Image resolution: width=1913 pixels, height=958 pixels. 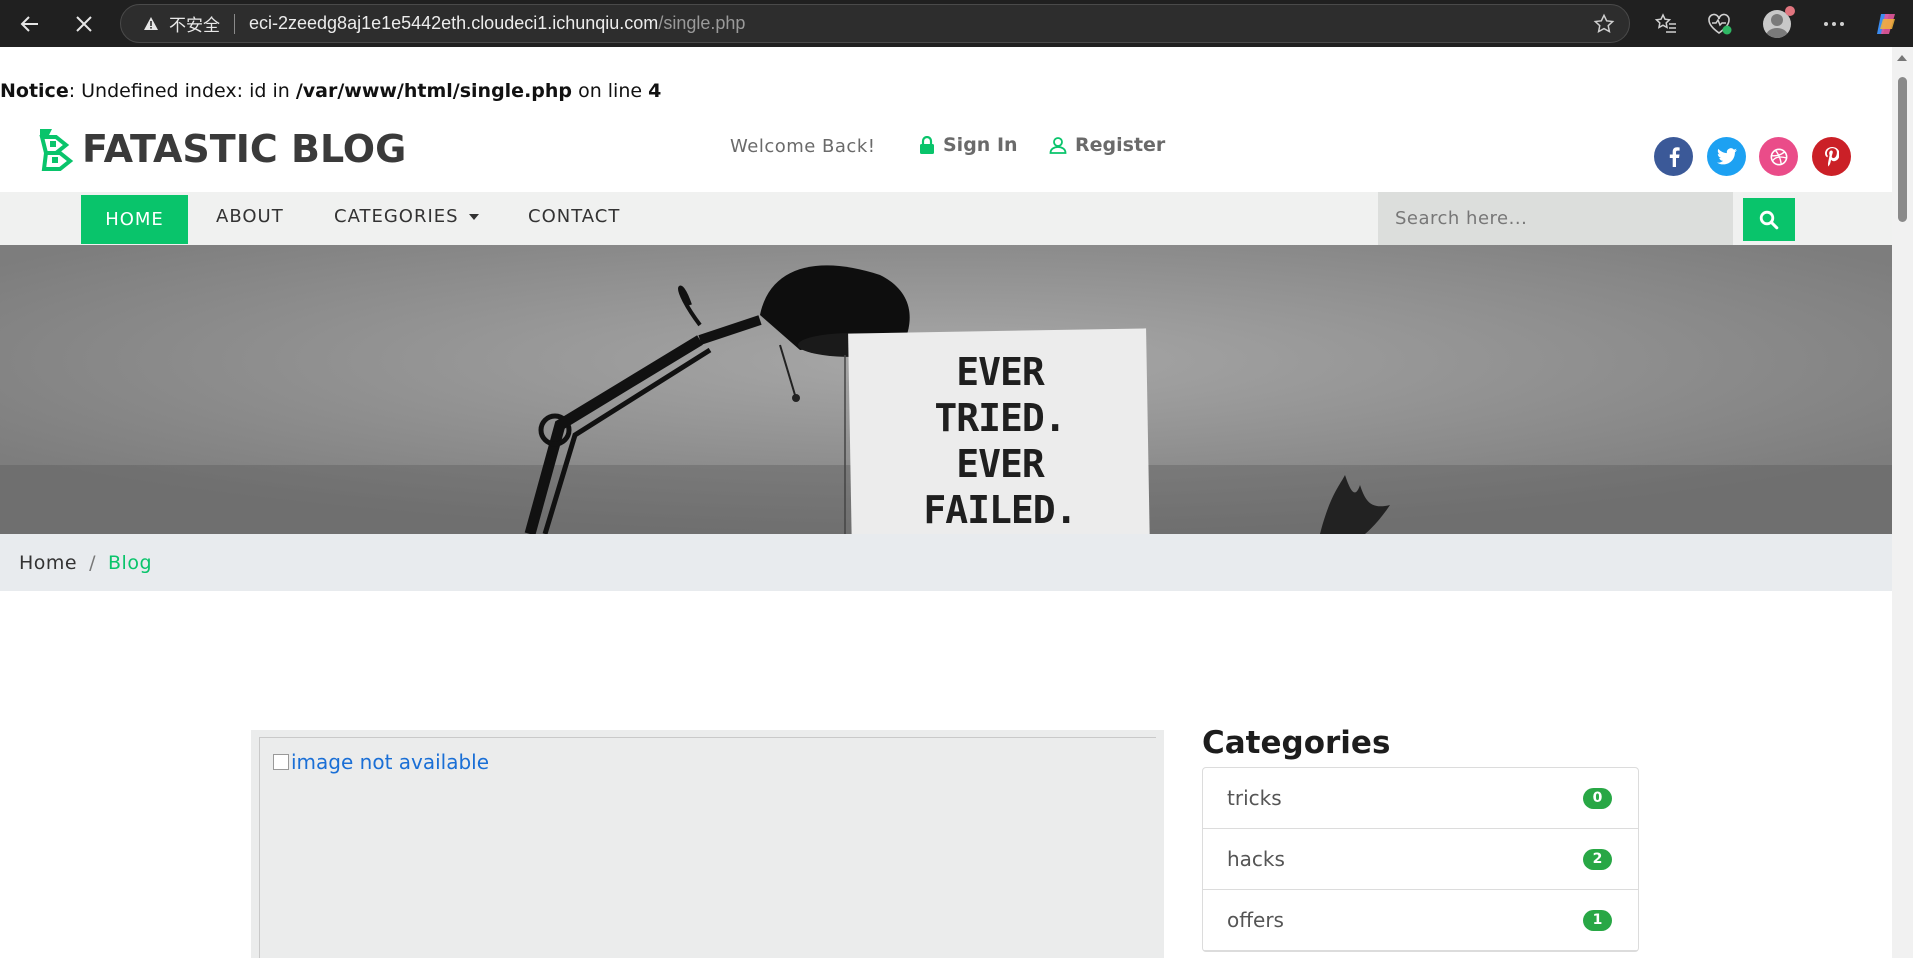 What do you see at coordinates (1254, 798) in the screenshot?
I see `category-name: tricks` at bounding box center [1254, 798].